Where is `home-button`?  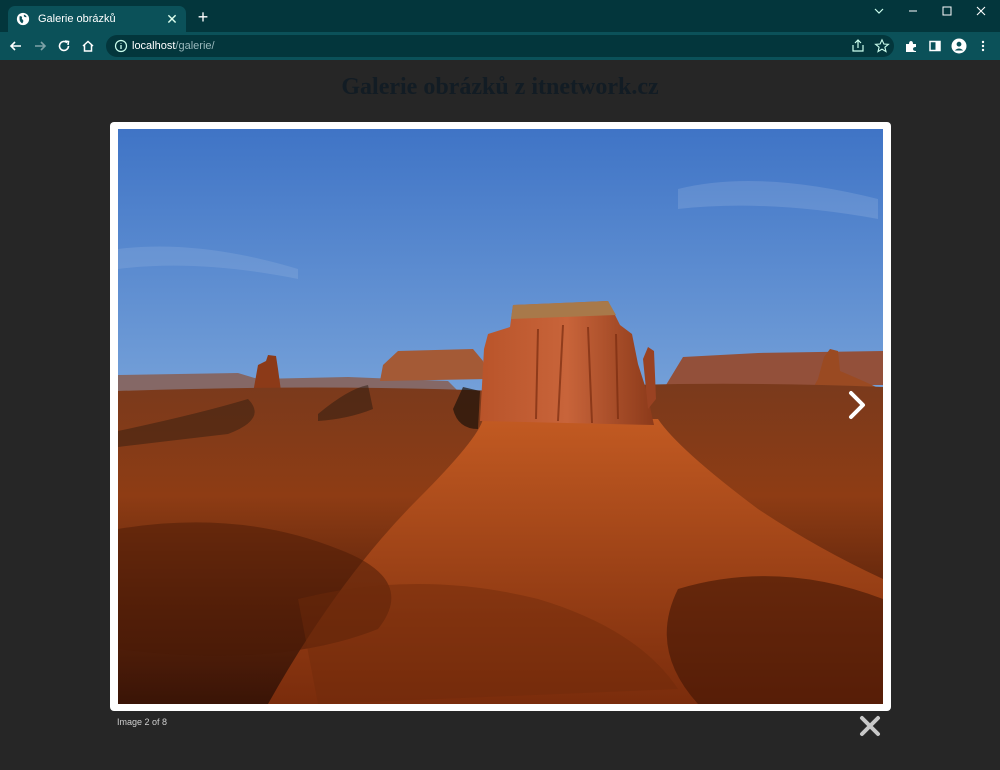
home-button is located at coordinates (88, 46).